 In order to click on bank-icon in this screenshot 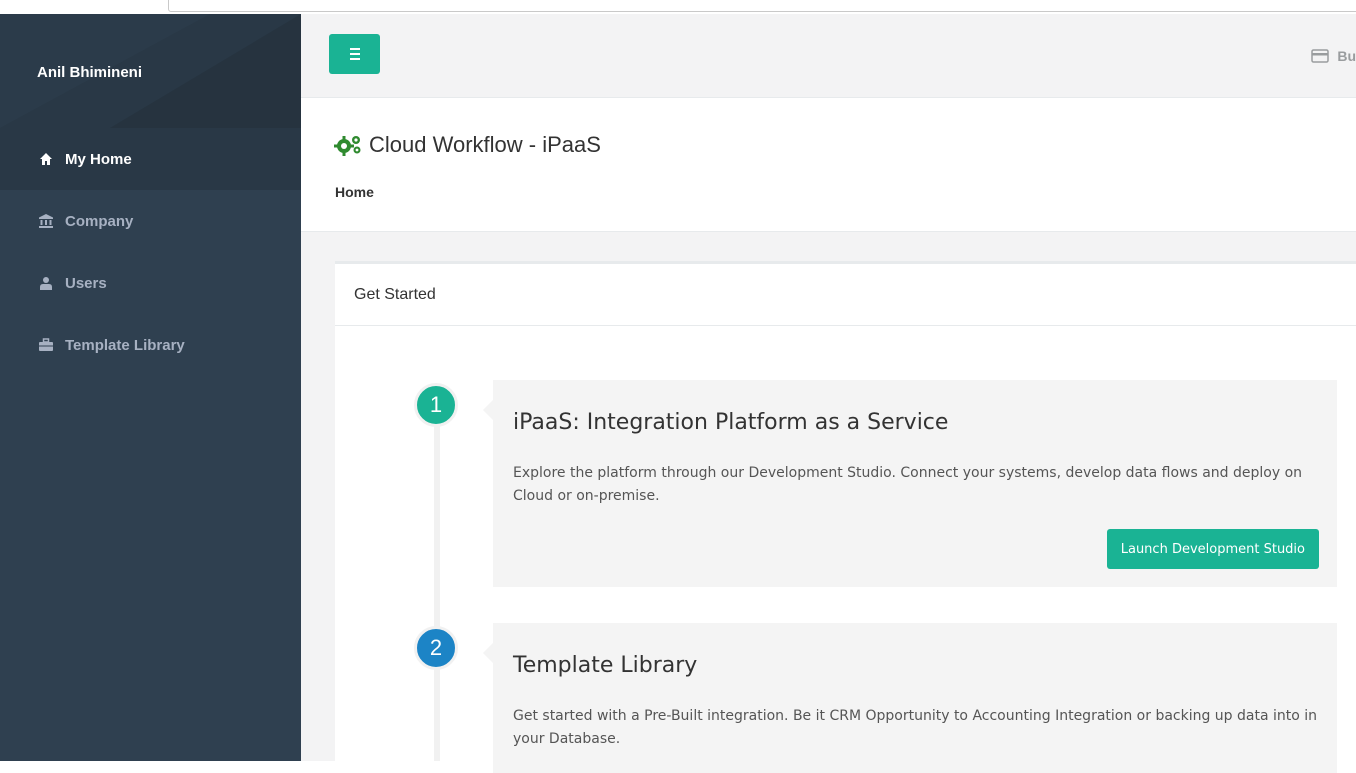, I will do `click(46, 221)`.